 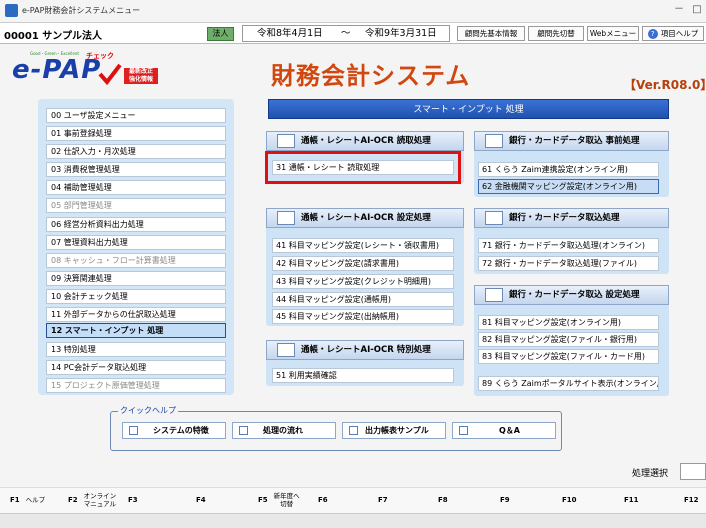 I want to click on version-label: 【Ver.R08.0】, so click(x=665, y=85).